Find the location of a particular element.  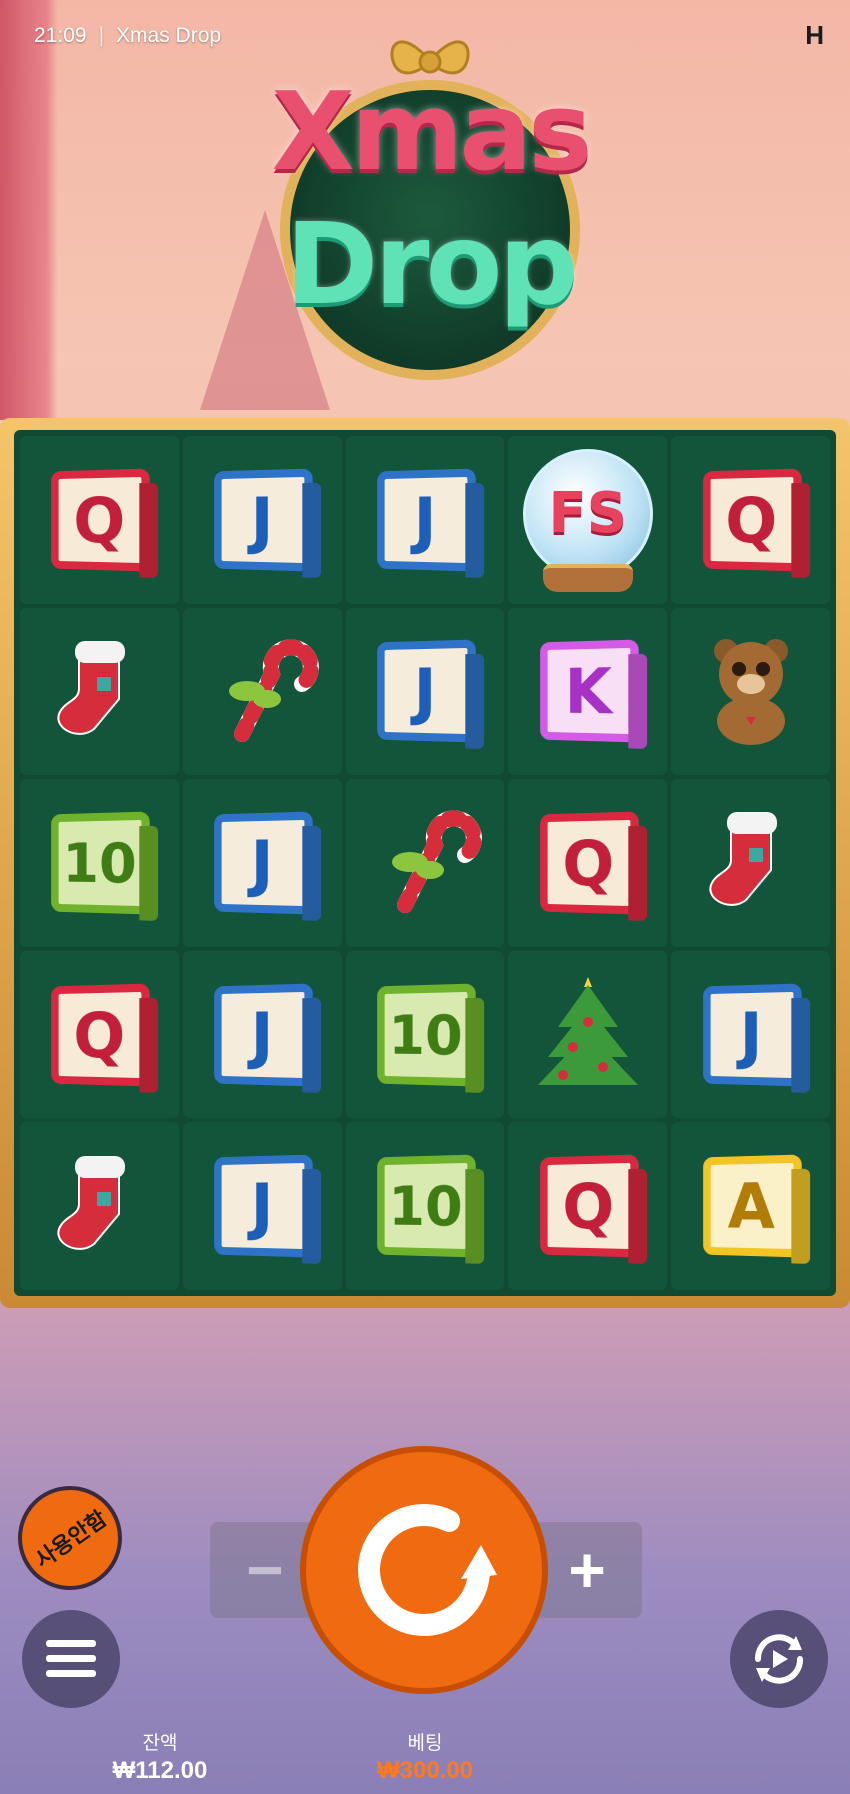

autoplay-label: 사용안함 is located at coordinates (71, 1539).